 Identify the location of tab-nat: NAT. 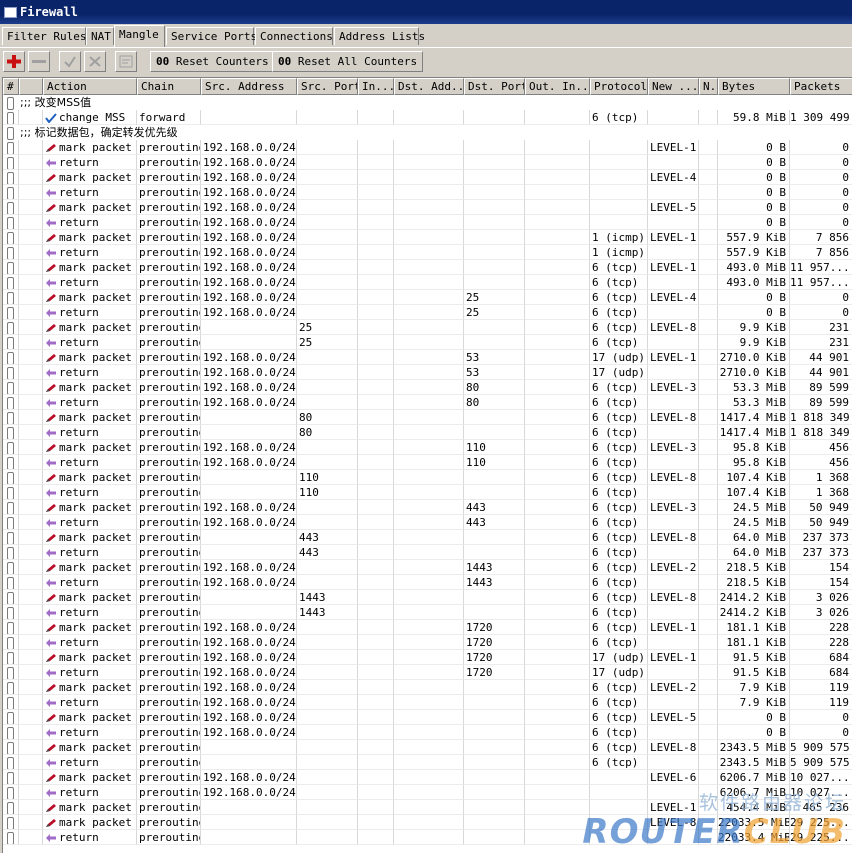
(100, 36).